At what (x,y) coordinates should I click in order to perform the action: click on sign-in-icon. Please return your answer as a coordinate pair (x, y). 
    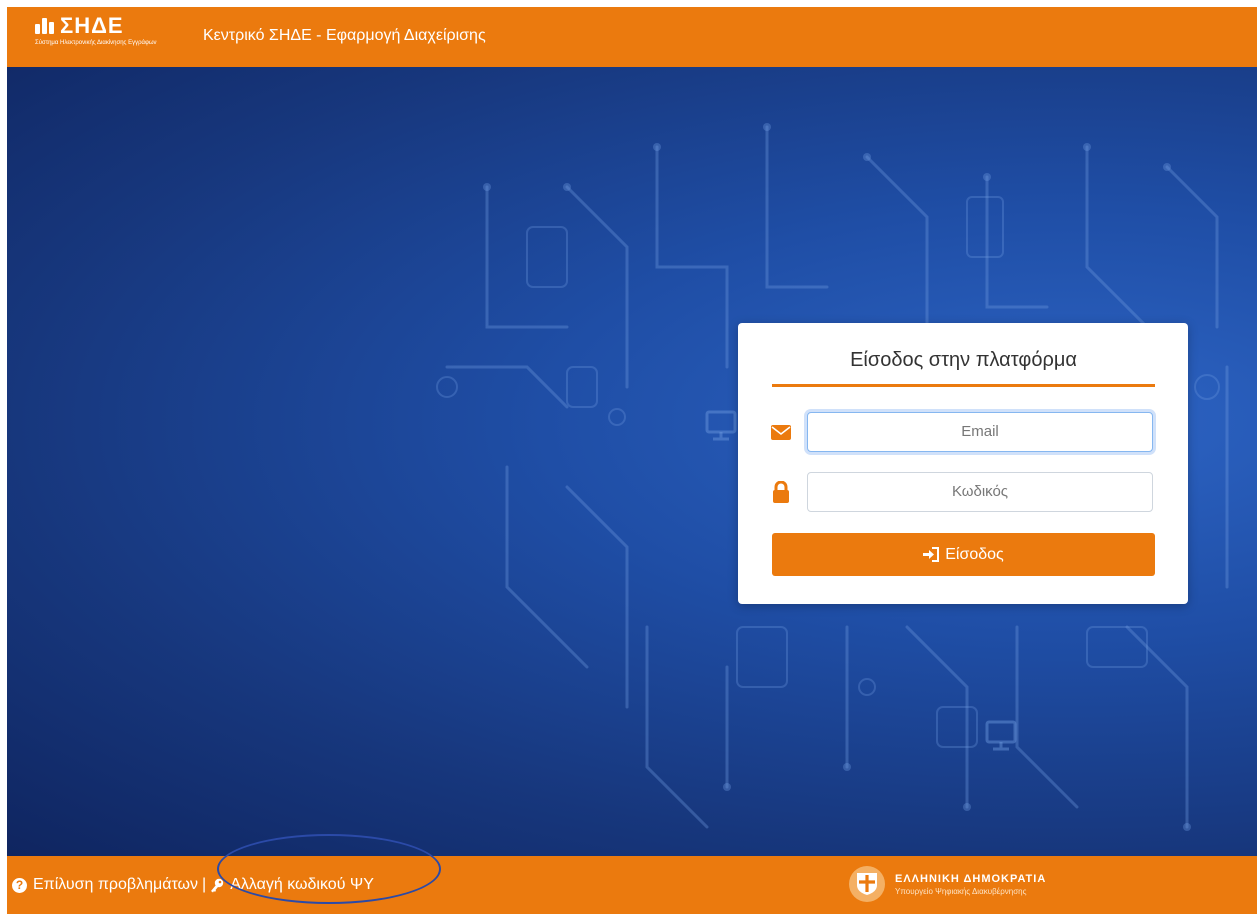
    Looking at the image, I should click on (931, 554).